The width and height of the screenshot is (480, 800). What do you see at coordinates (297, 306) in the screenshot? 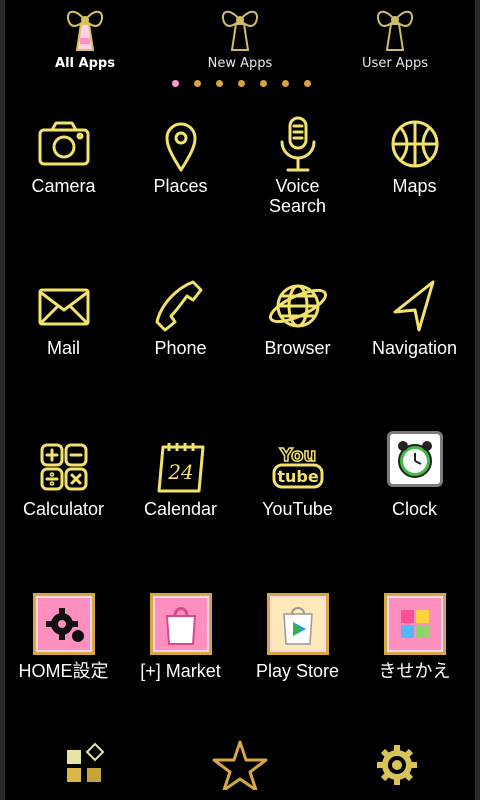
I see `globe-icon` at bounding box center [297, 306].